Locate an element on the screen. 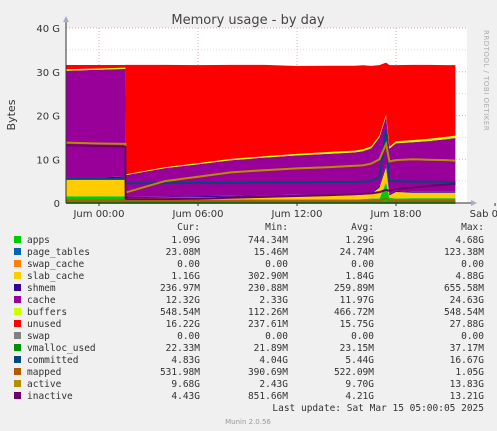  y-tick-label: 0 is located at coordinates (57, 204).